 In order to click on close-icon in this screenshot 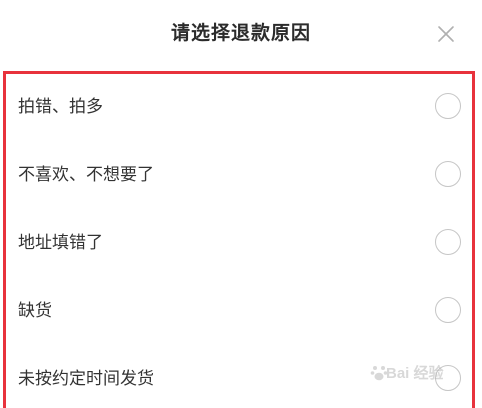, I will do `click(446, 34)`.